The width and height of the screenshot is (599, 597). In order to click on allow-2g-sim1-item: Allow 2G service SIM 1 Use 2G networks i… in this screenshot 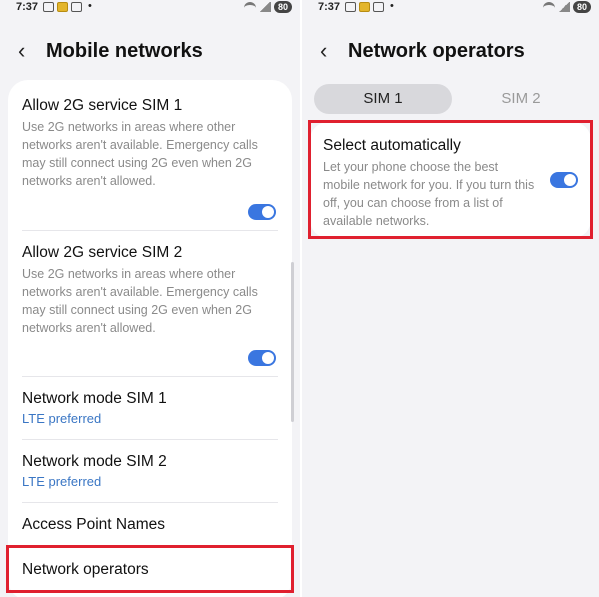, I will do `click(153, 143)`.